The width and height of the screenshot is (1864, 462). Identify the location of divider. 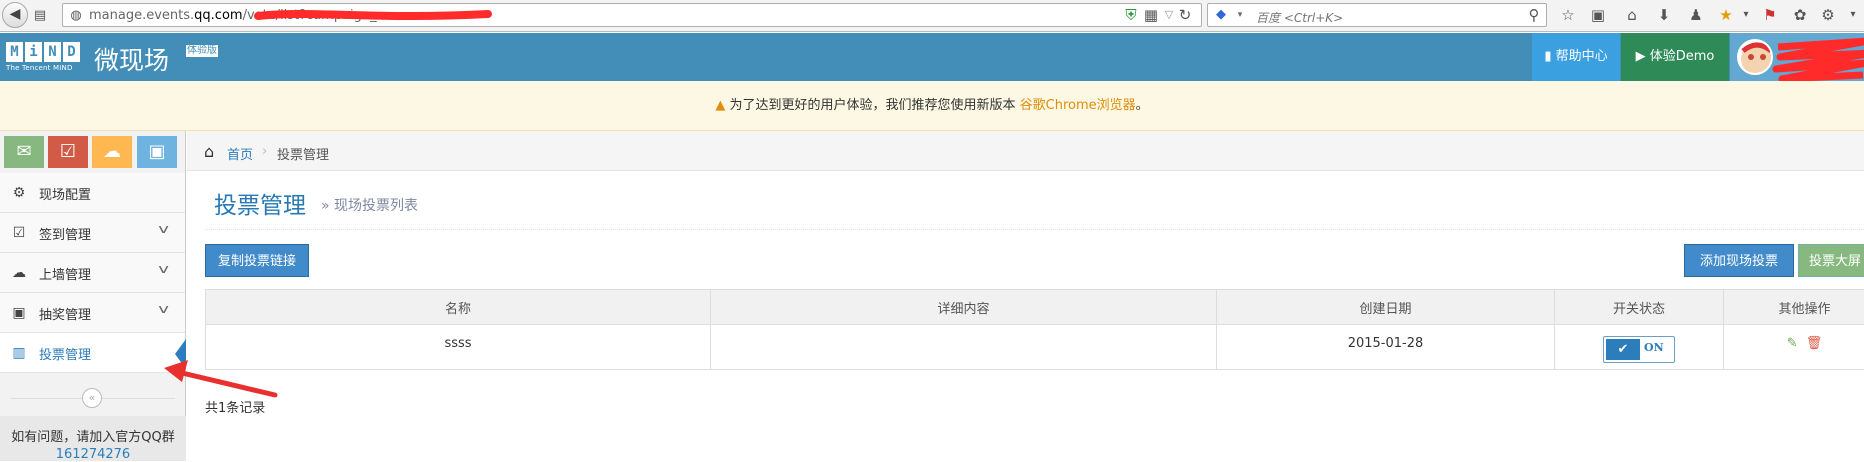
(1034, 229).